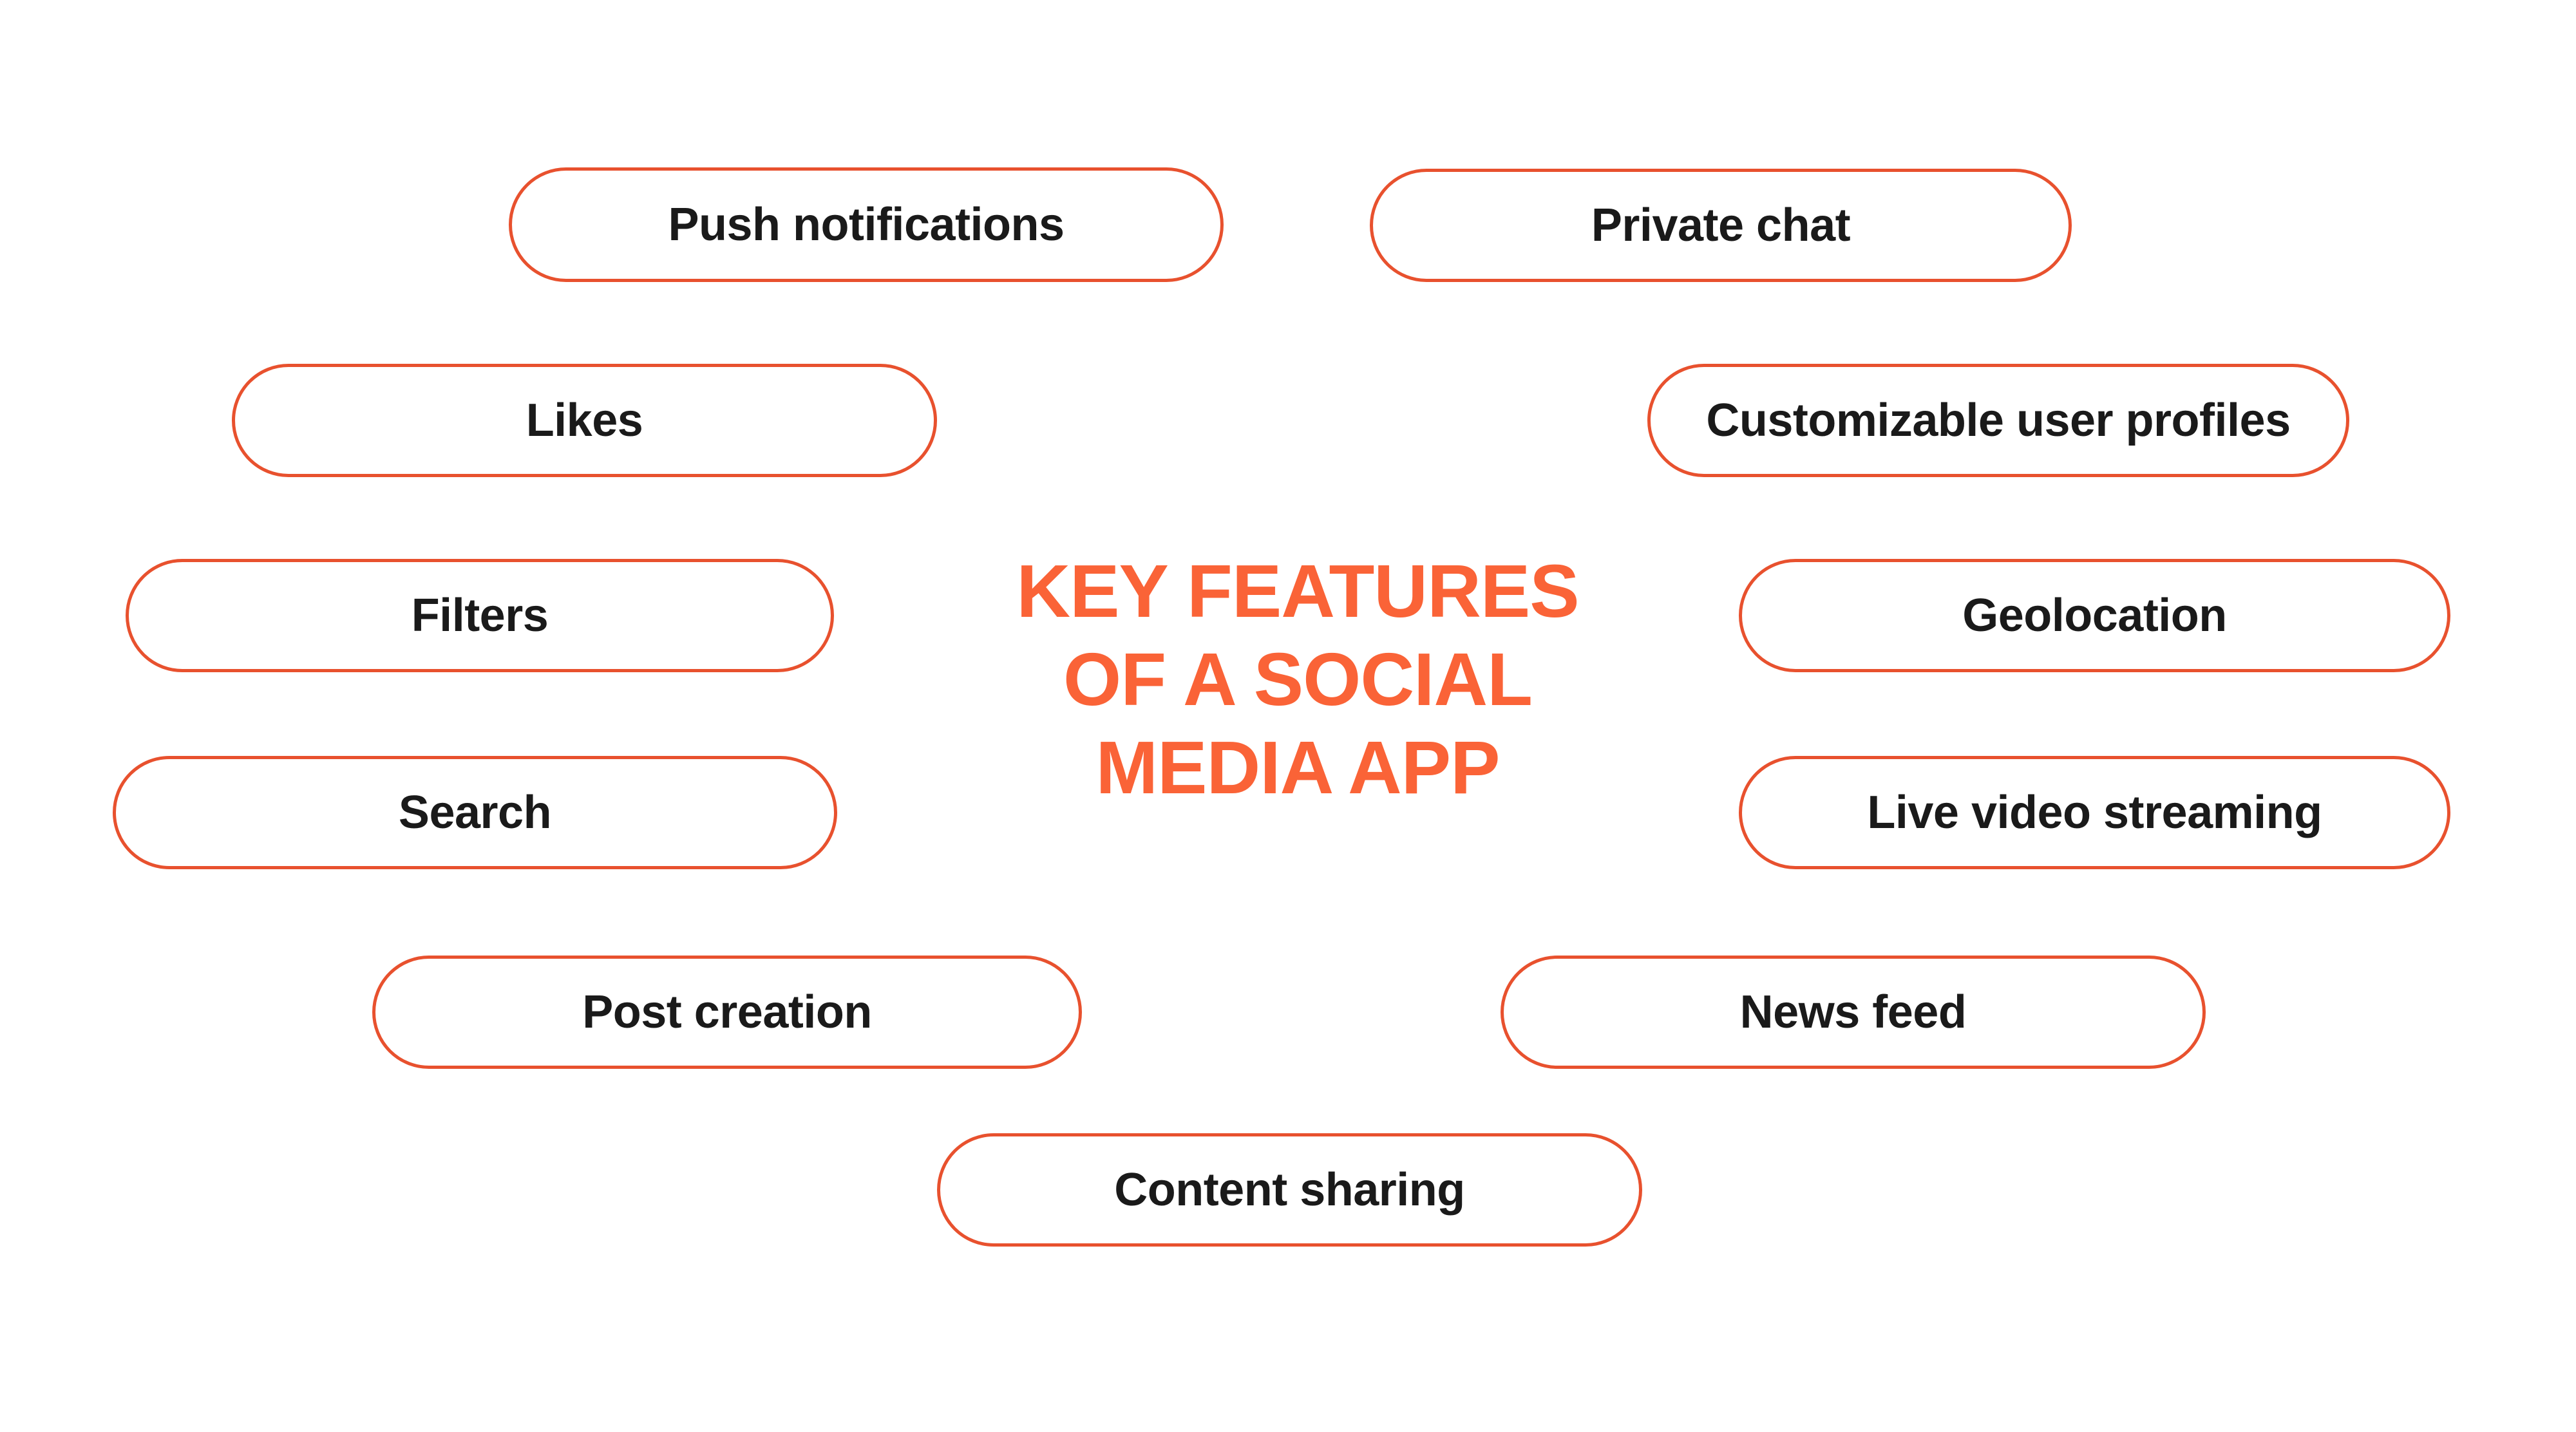  I want to click on feature-pill-label: Search, so click(475, 813).